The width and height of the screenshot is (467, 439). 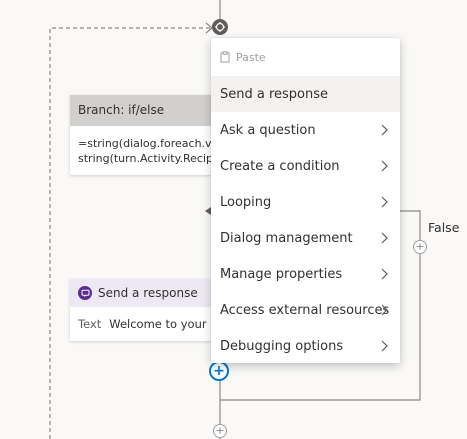 I want to click on add-node-active-button: +, so click(x=219, y=371).